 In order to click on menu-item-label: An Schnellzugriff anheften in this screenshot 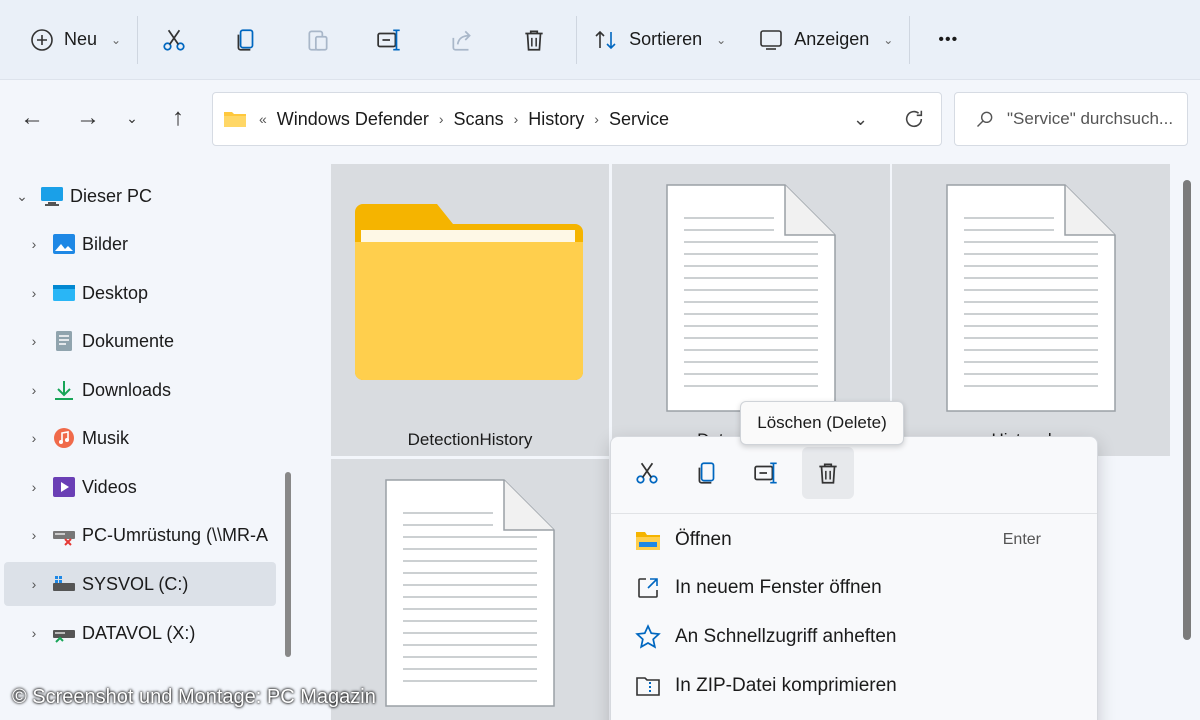, I will do `click(786, 636)`.